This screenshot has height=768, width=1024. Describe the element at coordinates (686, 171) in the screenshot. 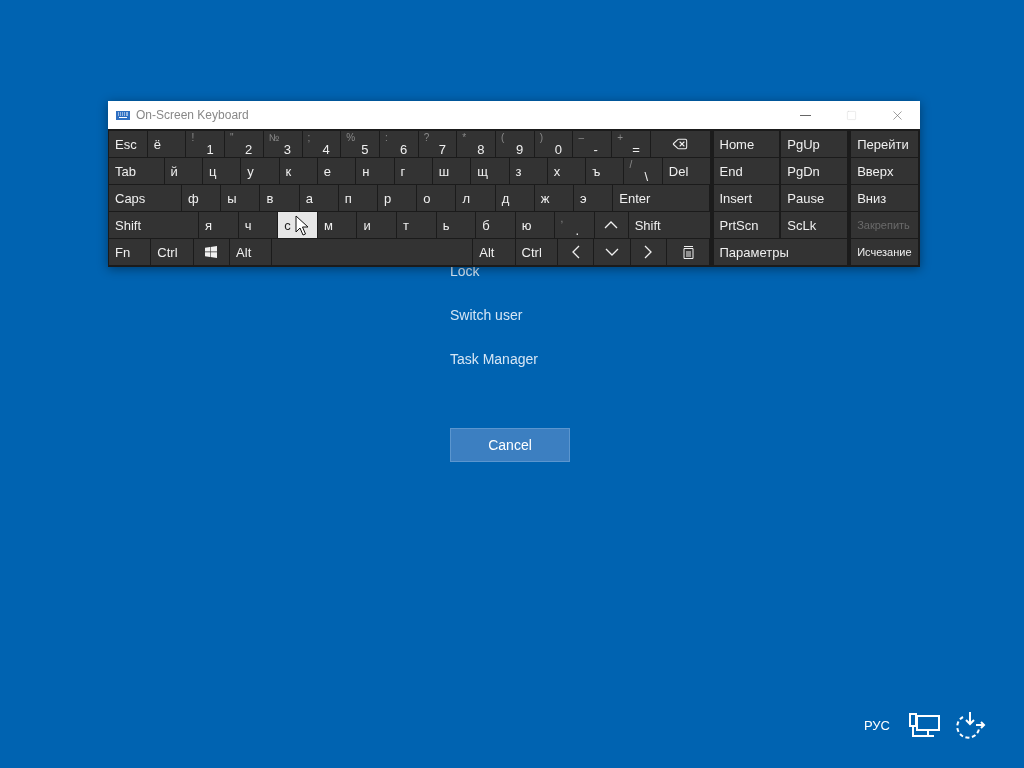

I see `key: Del` at that location.